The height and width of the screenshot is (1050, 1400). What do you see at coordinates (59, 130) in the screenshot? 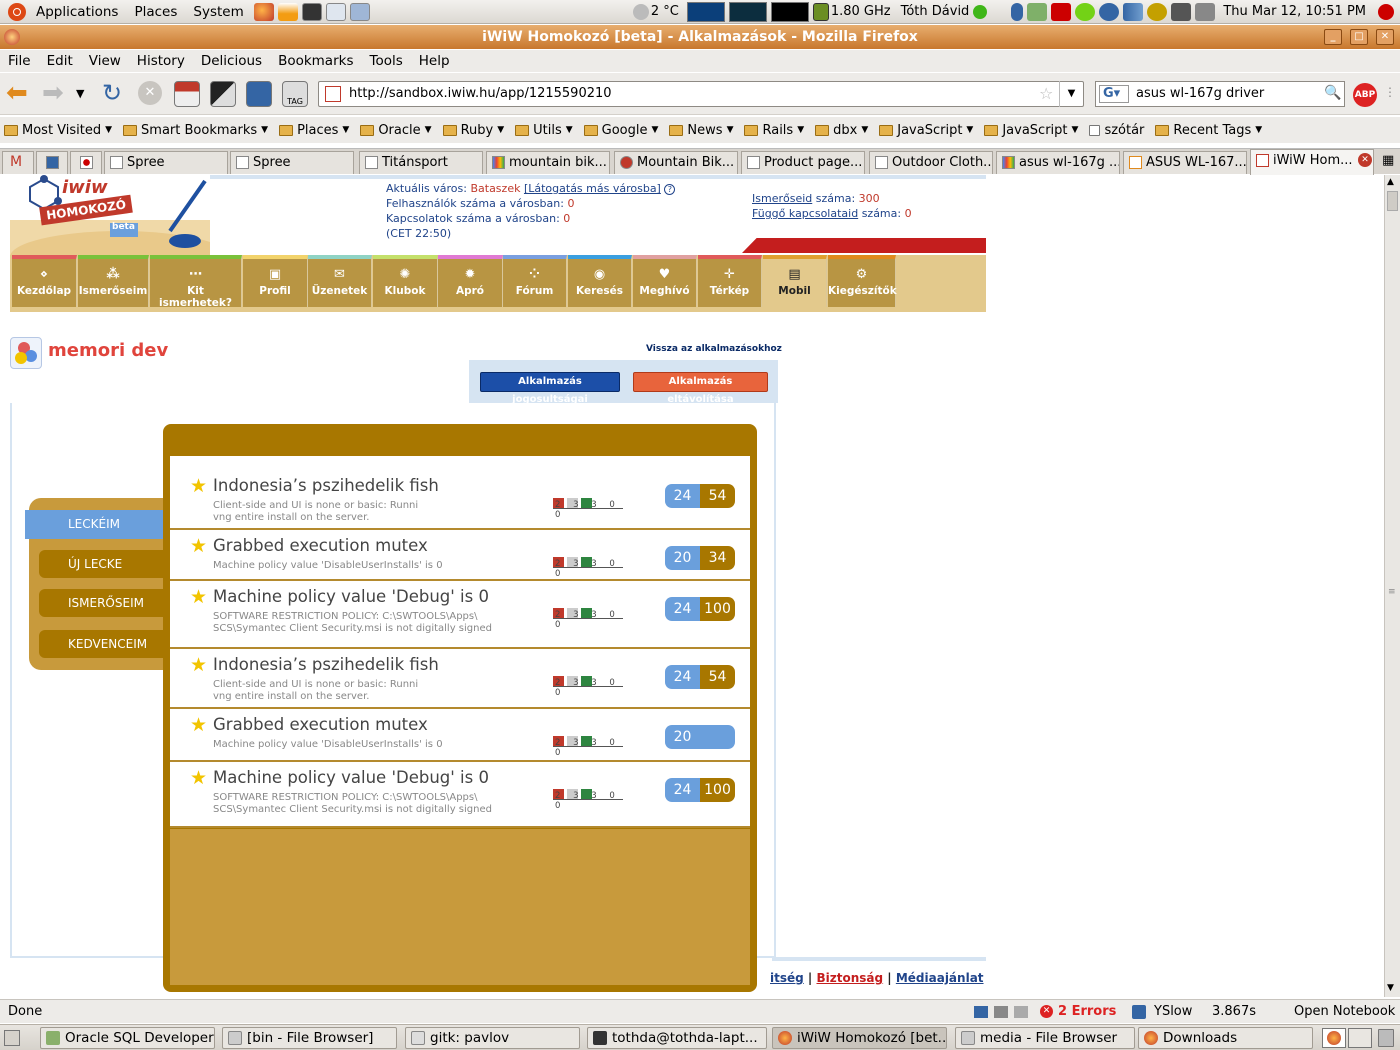
I see `bookmark-most-visited: Most Visited ▼` at bounding box center [59, 130].